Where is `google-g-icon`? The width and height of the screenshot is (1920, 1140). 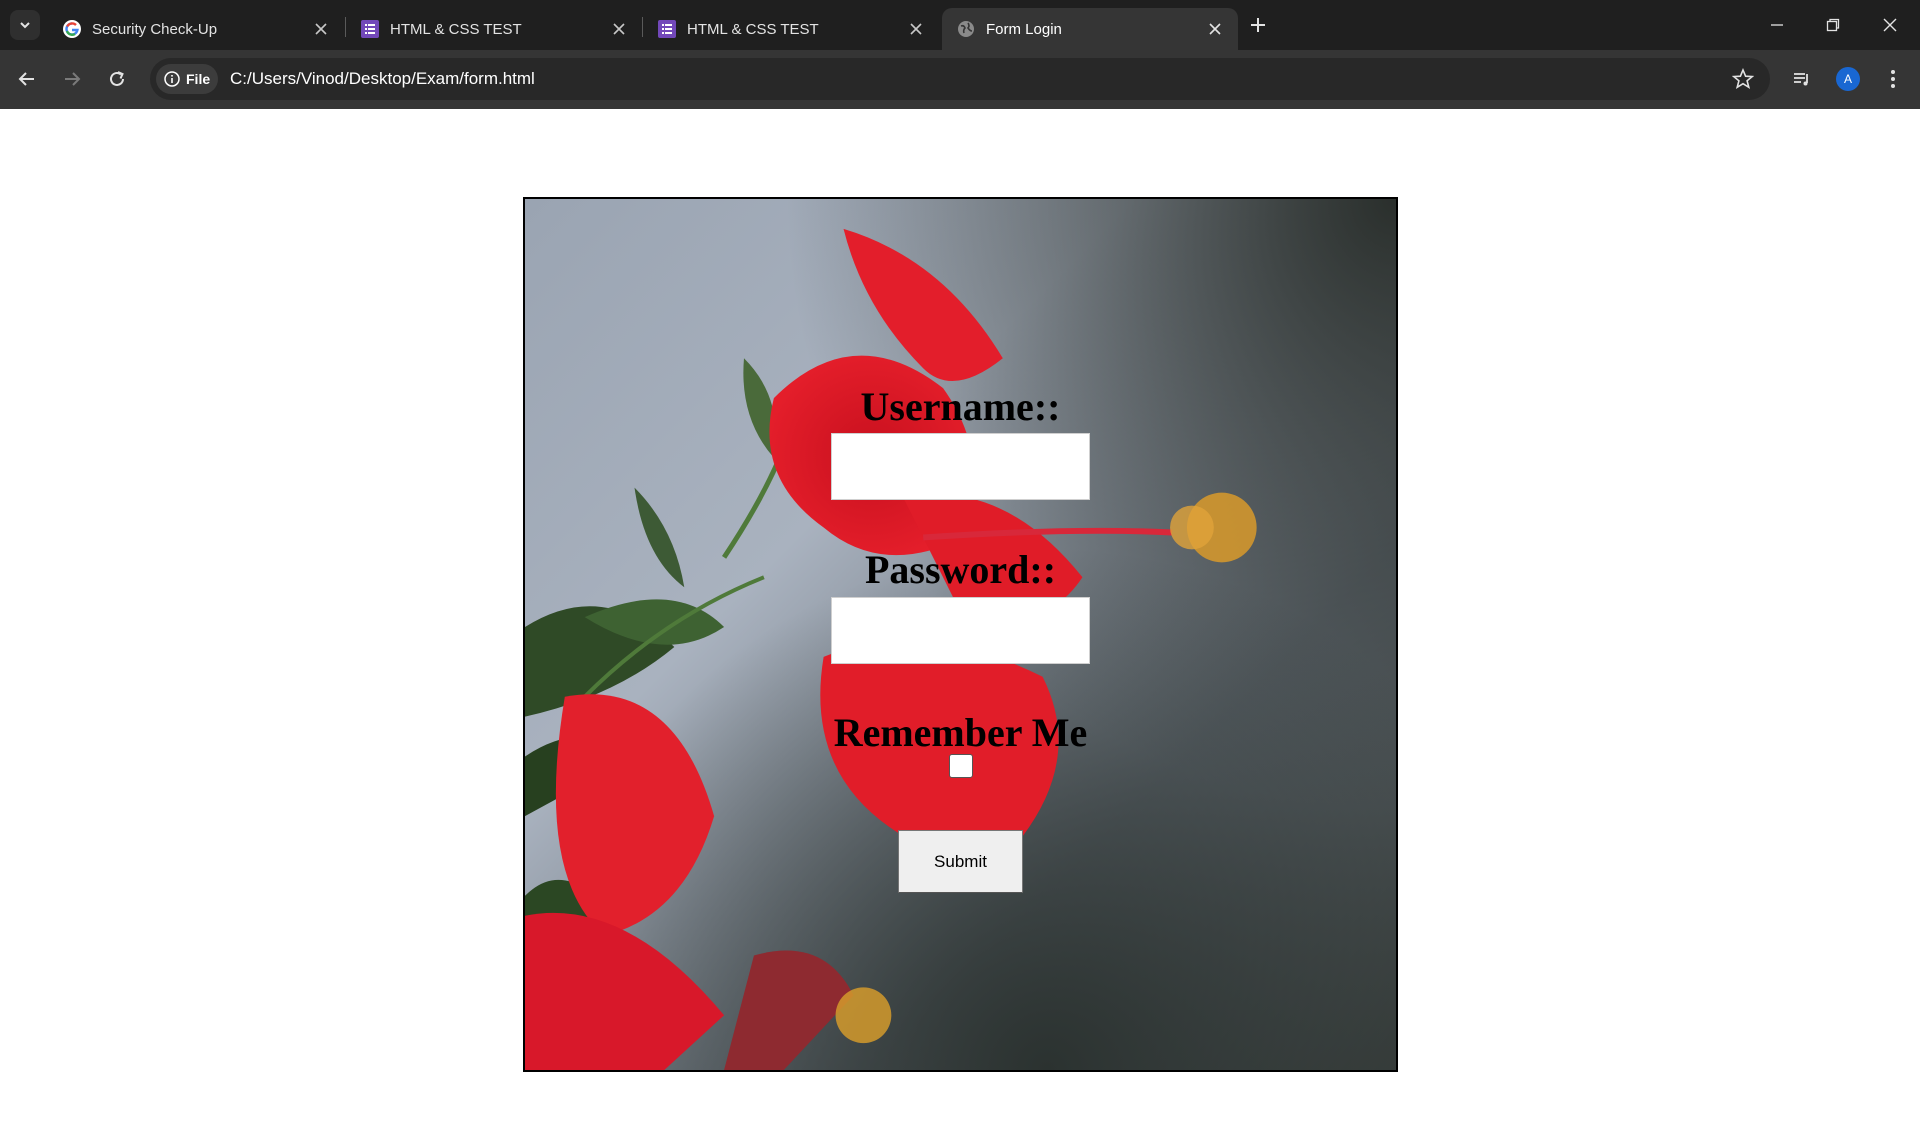
google-g-icon is located at coordinates (72, 29).